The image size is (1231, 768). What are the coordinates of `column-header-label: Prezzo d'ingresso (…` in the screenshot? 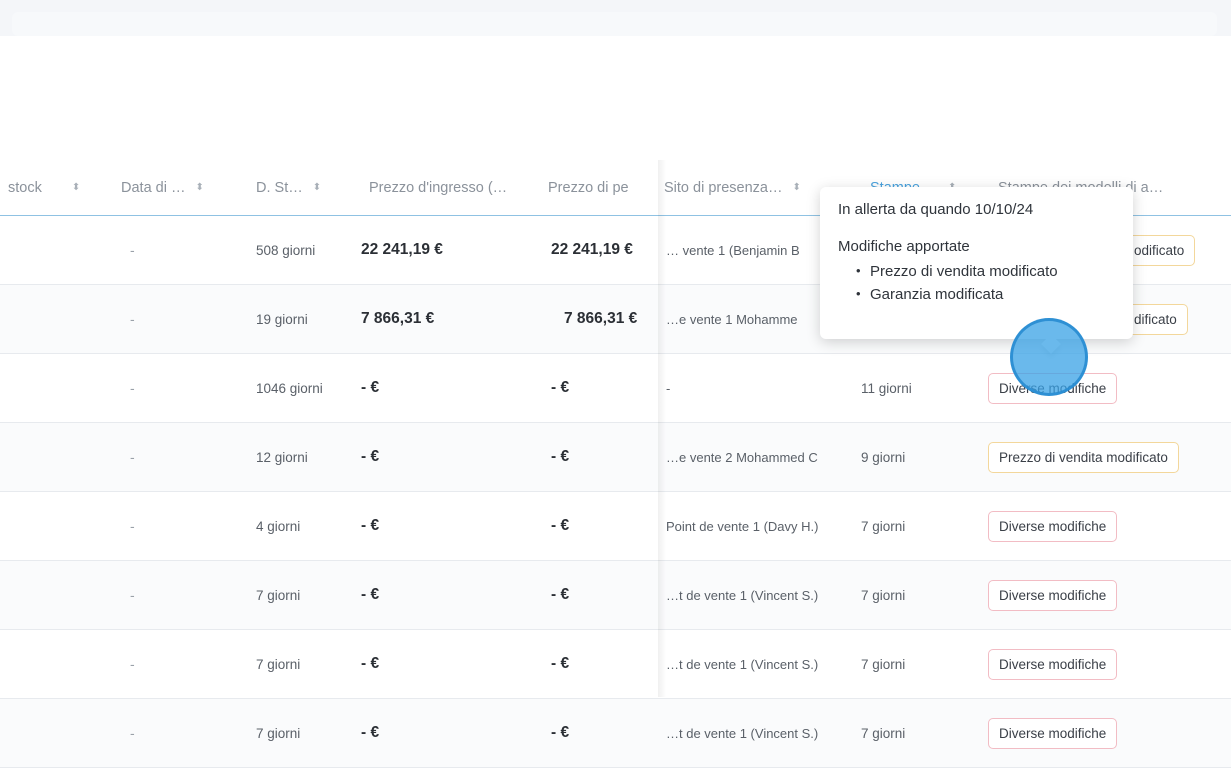 It's located at (438, 188).